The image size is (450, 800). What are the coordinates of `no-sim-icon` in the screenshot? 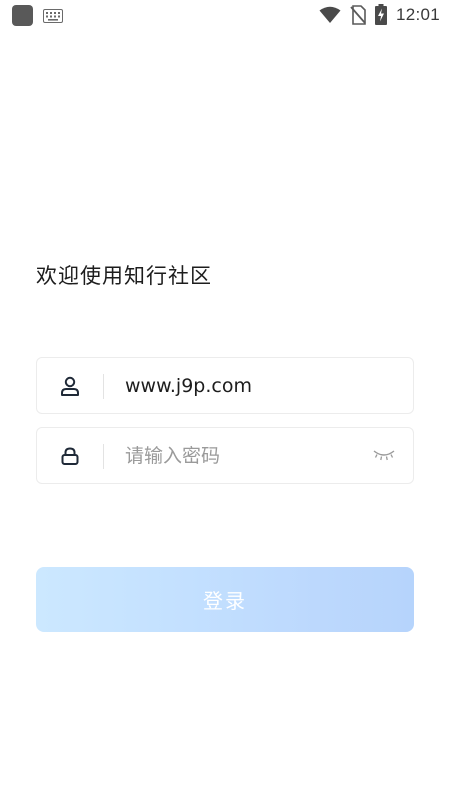 It's located at (358, 14).